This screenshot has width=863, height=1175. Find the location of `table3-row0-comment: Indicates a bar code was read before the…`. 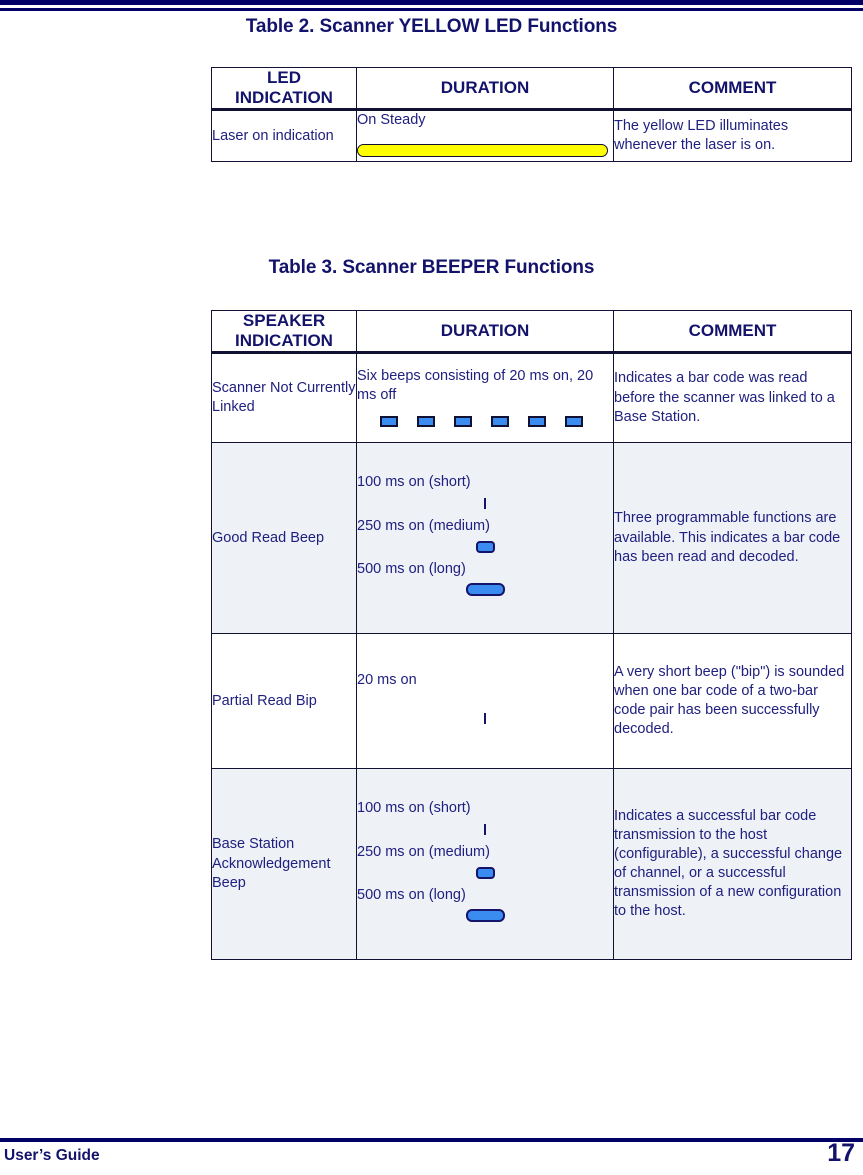

table3-row0-comment: Indicates a bar code was read before the… is located at coordinates (732, 398).